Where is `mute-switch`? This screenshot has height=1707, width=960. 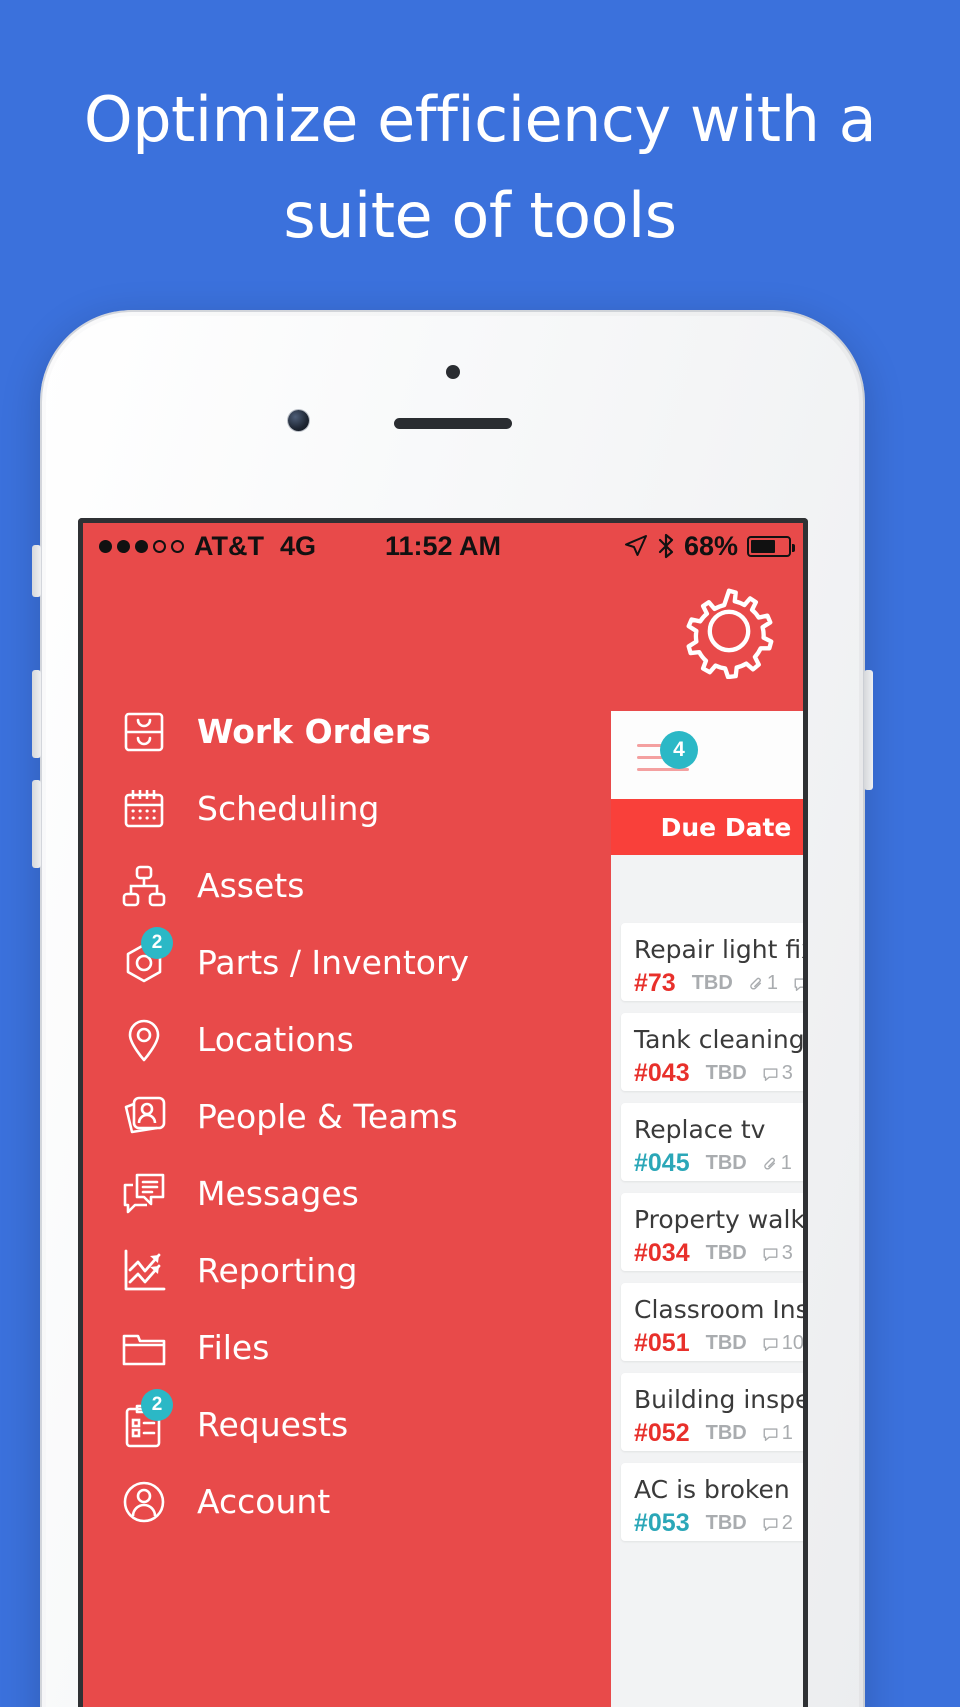
mute-switch is located at coordinates (36, 571).